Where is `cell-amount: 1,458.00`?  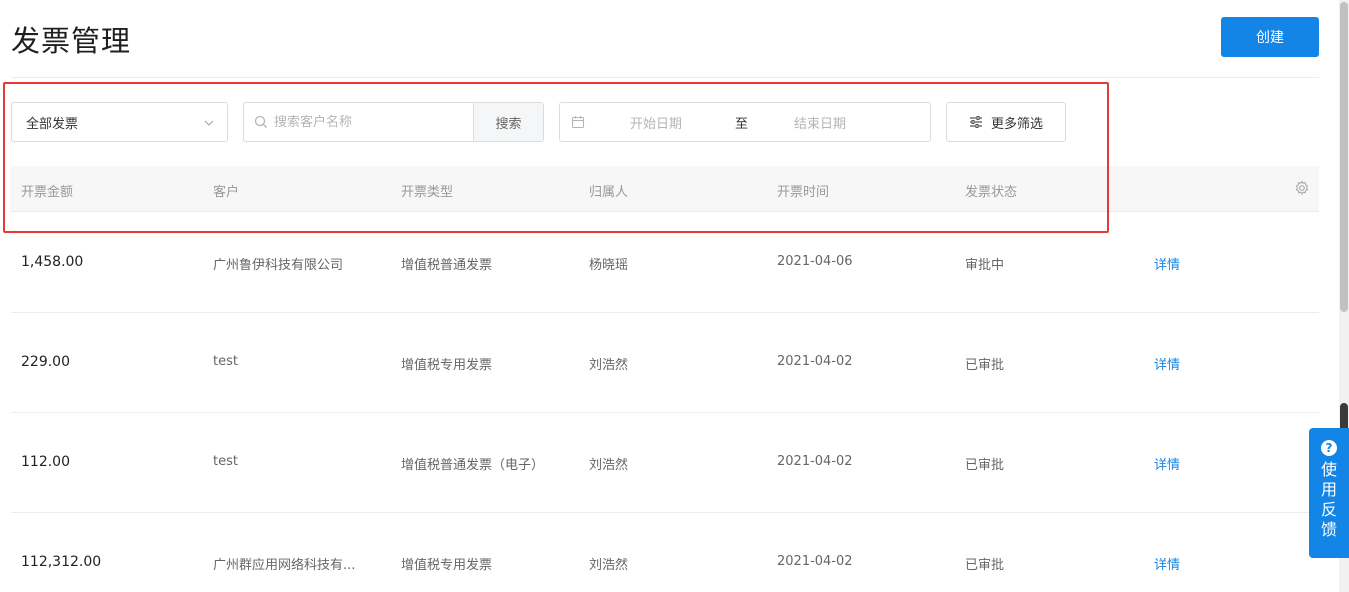 cell-amount: 1,458.00 is located at coordinates (52, 262).